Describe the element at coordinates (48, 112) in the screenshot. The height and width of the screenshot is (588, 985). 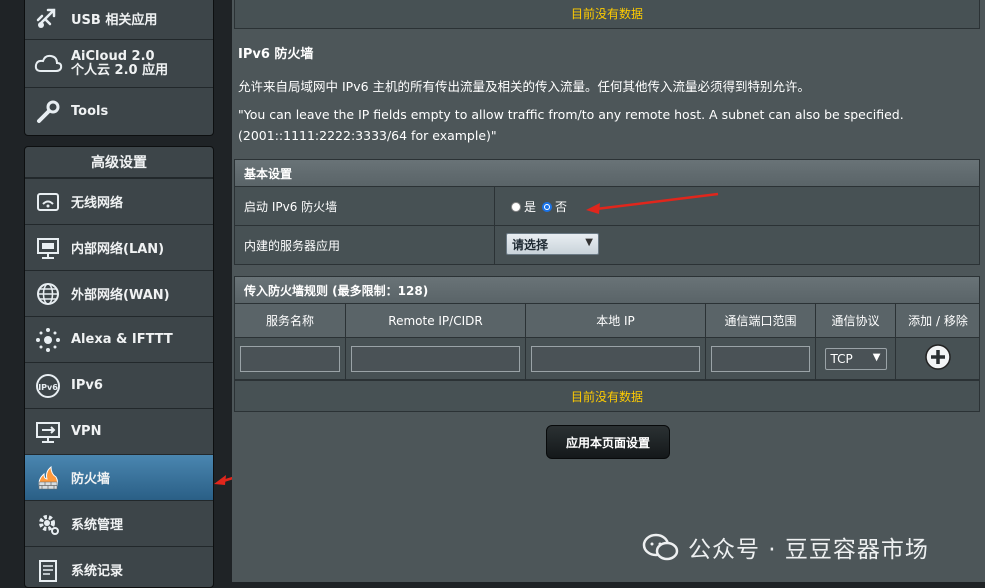
I see `wrench-icon` at that location.